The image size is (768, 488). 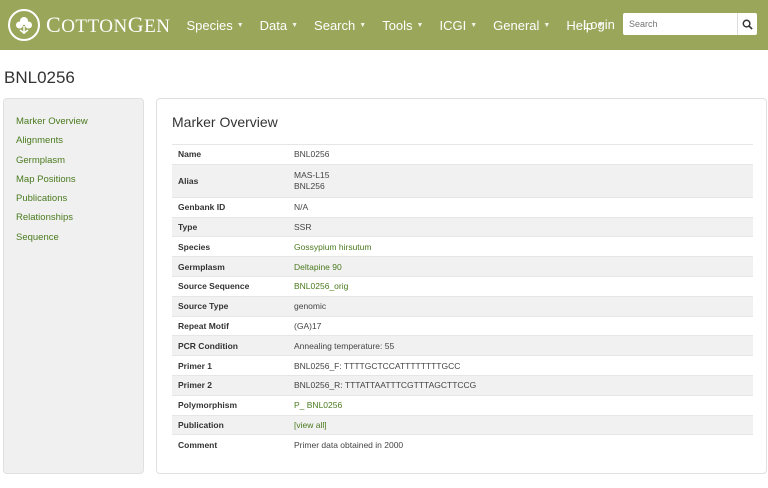 I want to click on search-box, so click(x=690, y=24).